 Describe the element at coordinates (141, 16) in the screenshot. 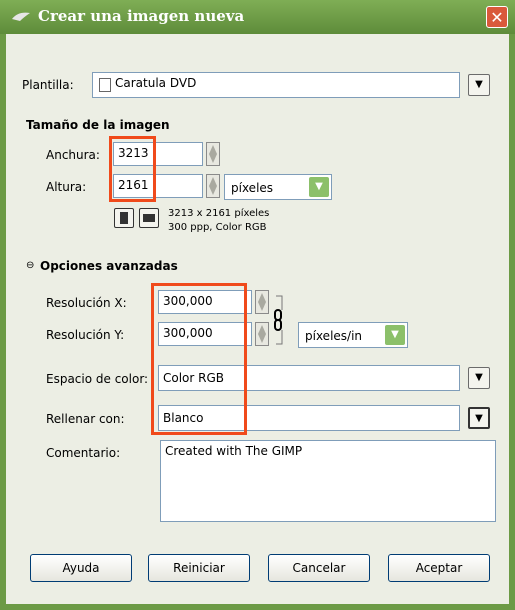

I see `window-title: Crear una imagen nueva` at that location.